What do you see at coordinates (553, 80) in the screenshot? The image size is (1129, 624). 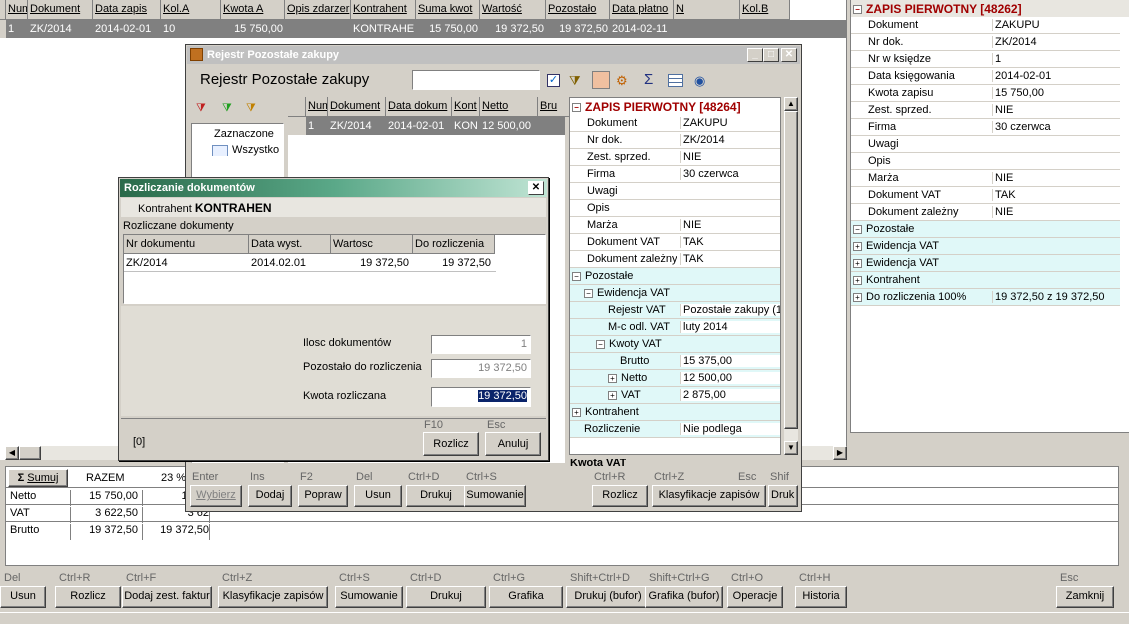 I see `filter-check-icon: ✓` at bounding box center [553, 80].